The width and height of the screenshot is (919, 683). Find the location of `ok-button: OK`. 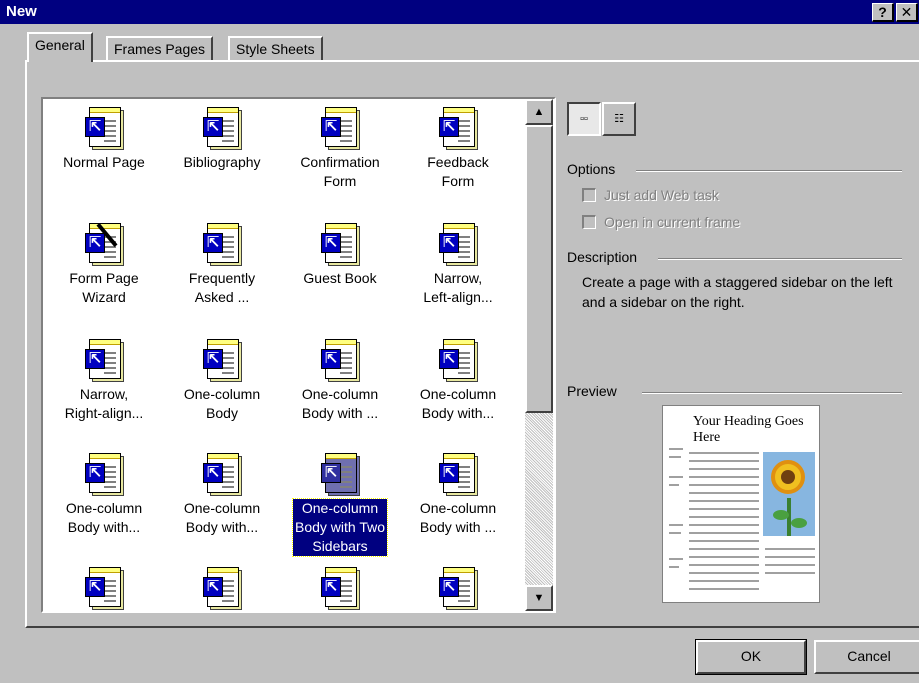

ok-button: OK is located at coordinates (751, 657).